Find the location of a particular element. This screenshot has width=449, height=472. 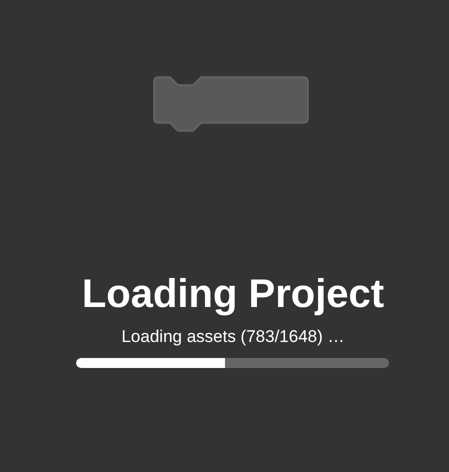

loading-title: Loading Project is located at coordinates (233, 294).